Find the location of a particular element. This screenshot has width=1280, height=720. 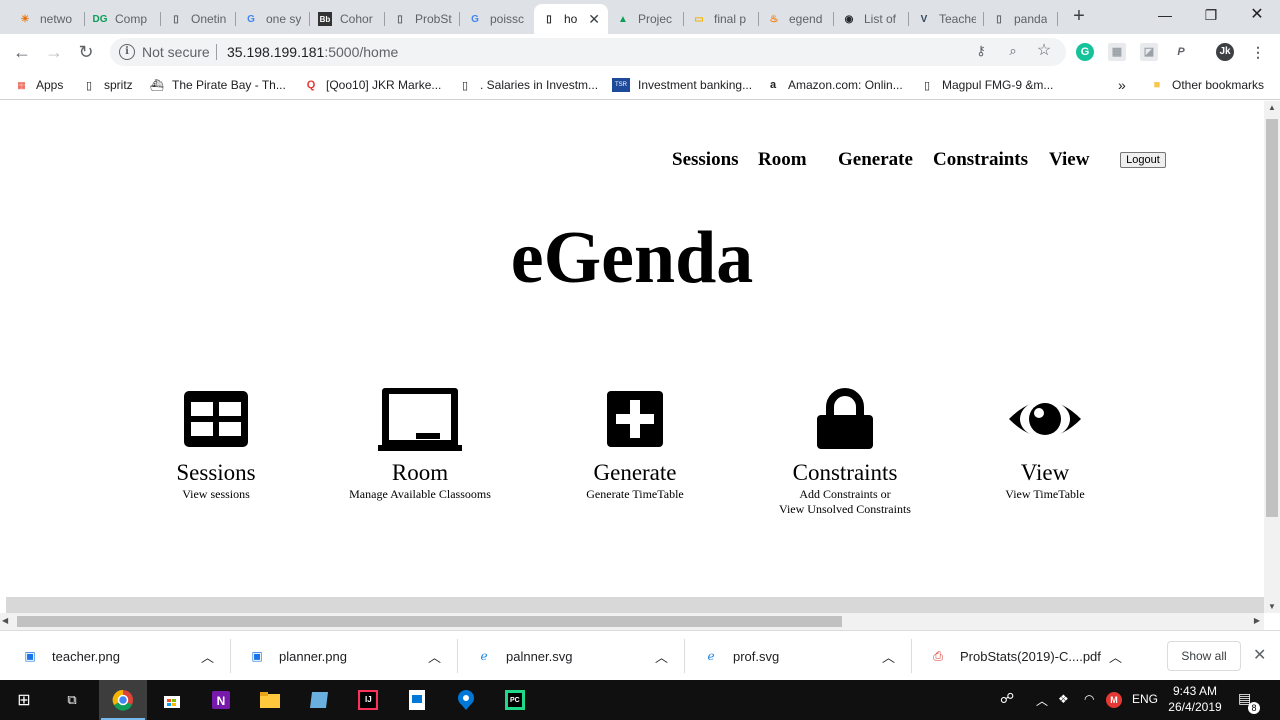

language-indicator: ENG is located at coordinates (1145, 699).